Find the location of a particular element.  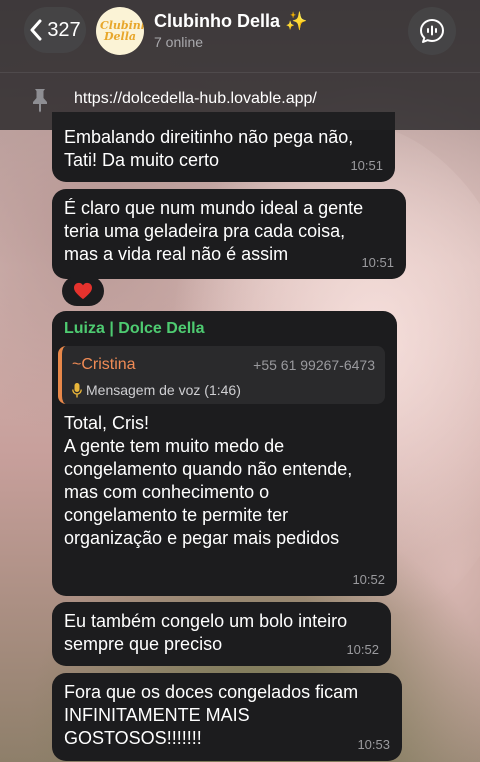

heart-reaction is located at coordinates (83, 291).